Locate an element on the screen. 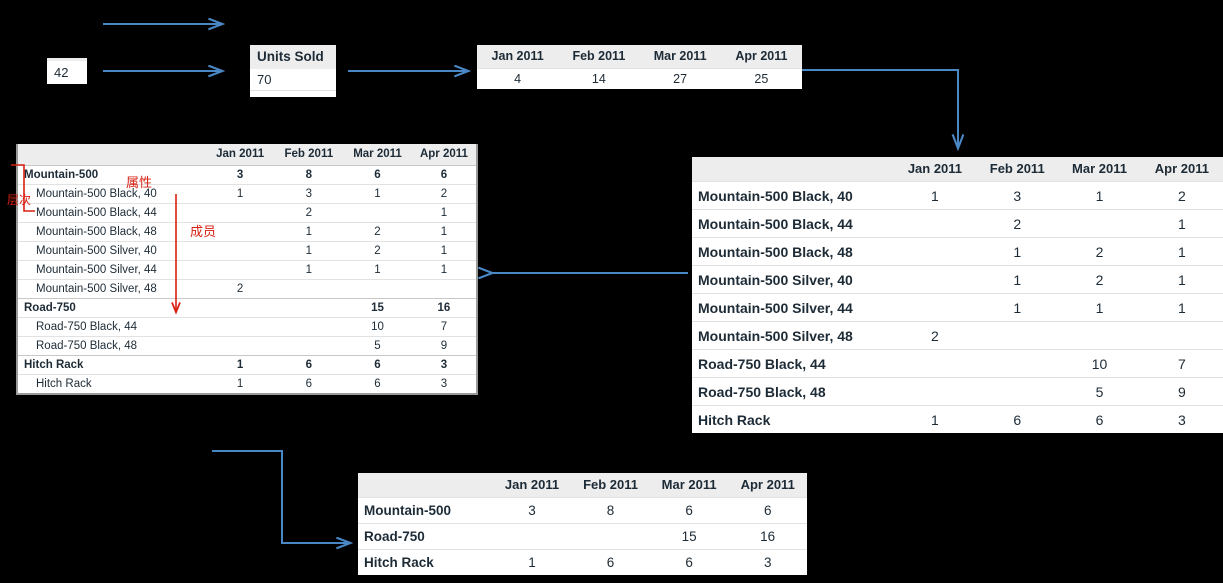  row-label: Road-750 Black, 44 is located at coordinates (793, 363).